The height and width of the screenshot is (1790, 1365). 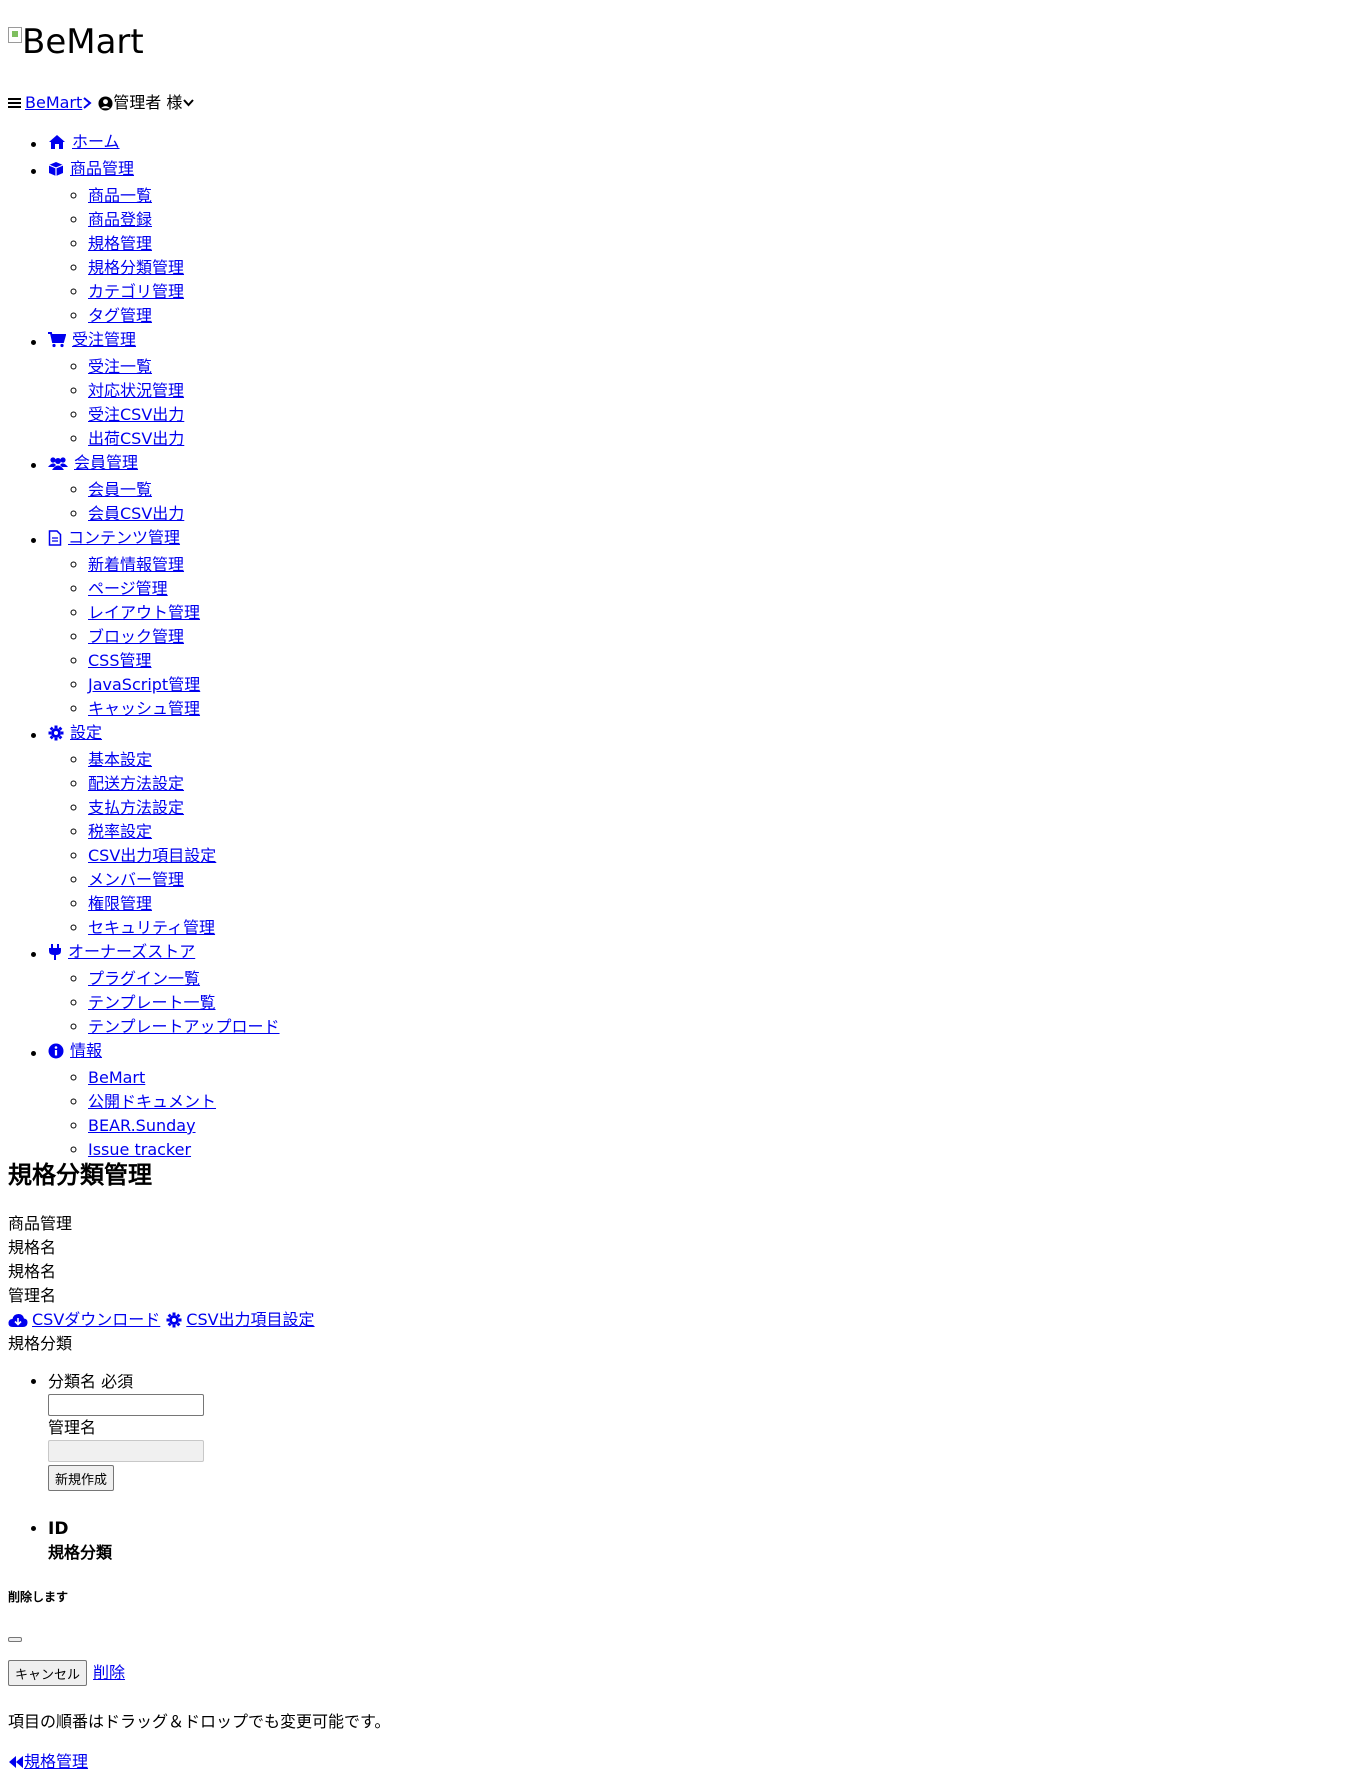 What do you see at coordinates (174, 1320) in the screenshot?
I see `gear-icon` at bounding box center [174, 1320].